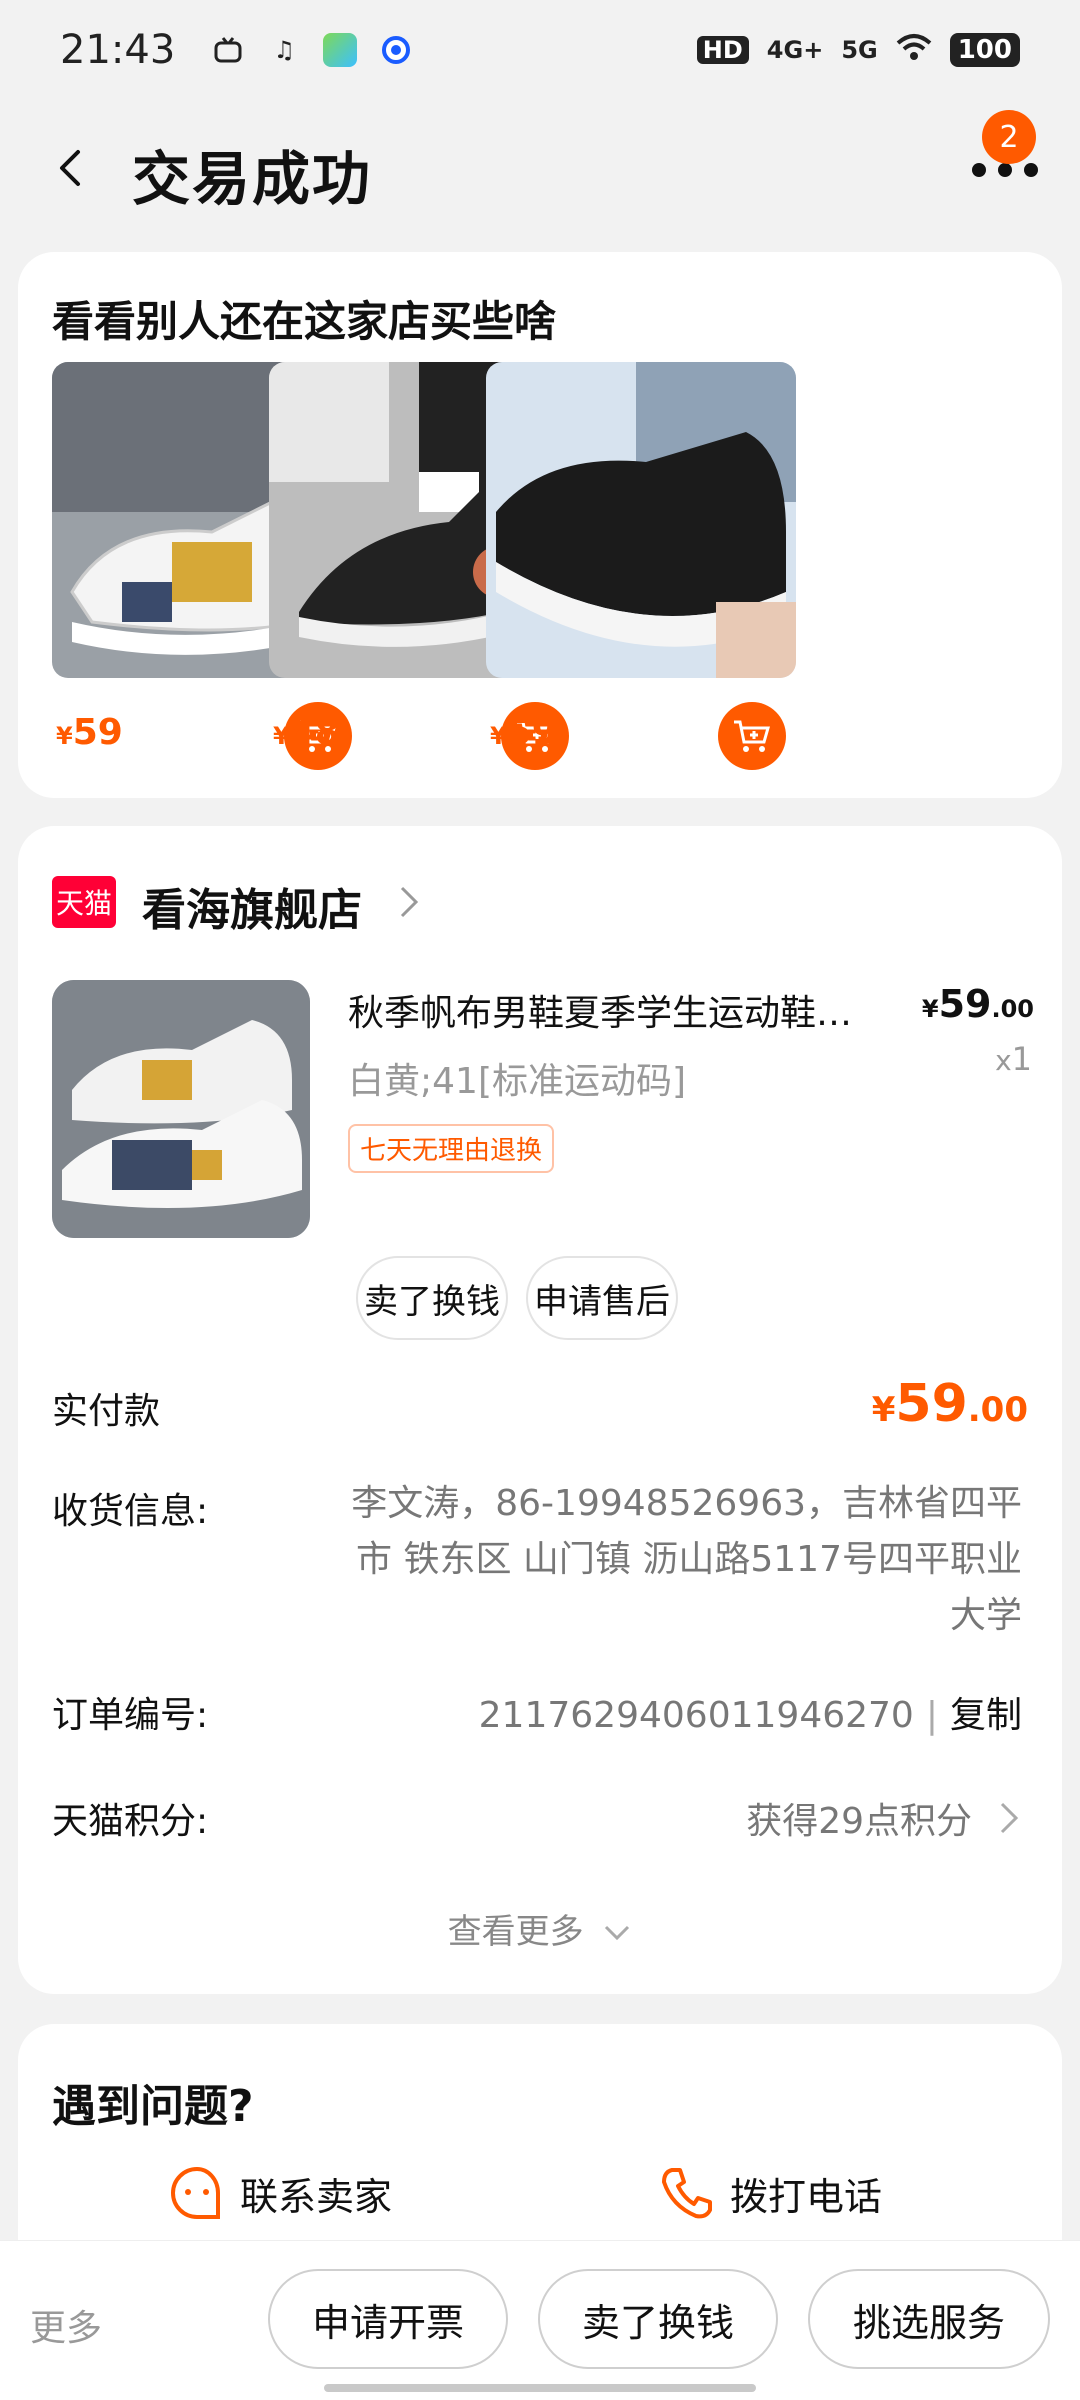  What do you see at coordinates (130, 1821) in the screenshot?
I see `points-label: 天猫积分:` at bounding box center [130, 1821].